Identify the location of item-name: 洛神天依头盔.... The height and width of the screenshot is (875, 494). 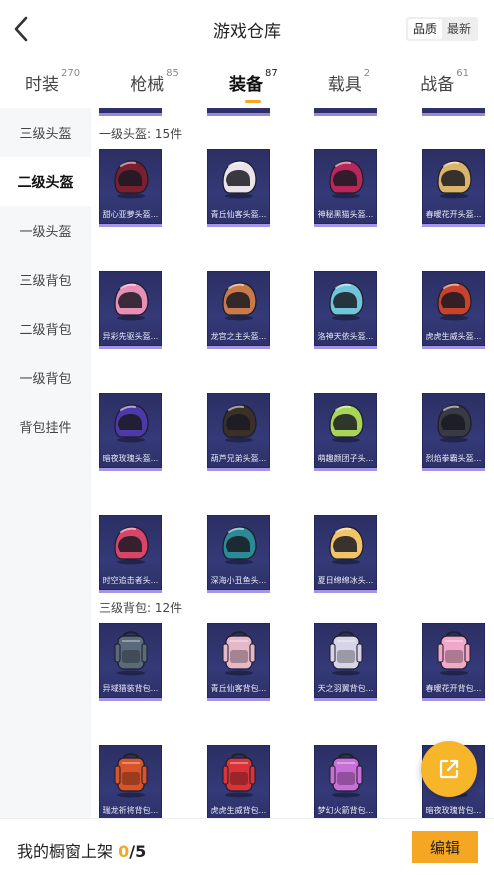
(345, 336).